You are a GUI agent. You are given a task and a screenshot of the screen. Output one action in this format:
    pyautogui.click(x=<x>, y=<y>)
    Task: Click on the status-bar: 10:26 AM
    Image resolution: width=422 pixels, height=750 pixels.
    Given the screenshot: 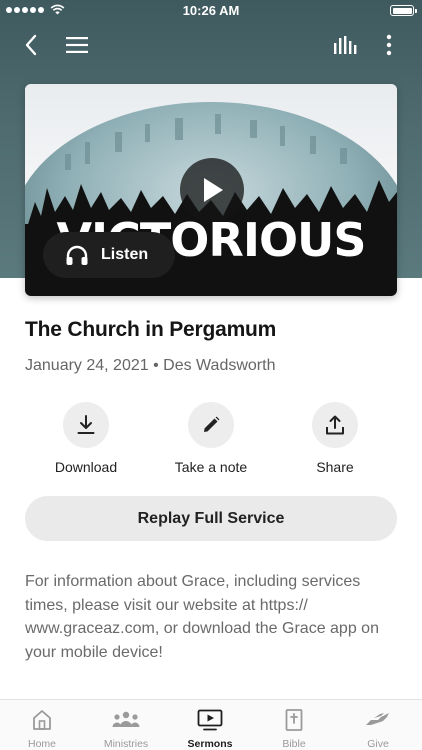 What is the action you would take?
    pyautogui.click(x=211, y=11)
    